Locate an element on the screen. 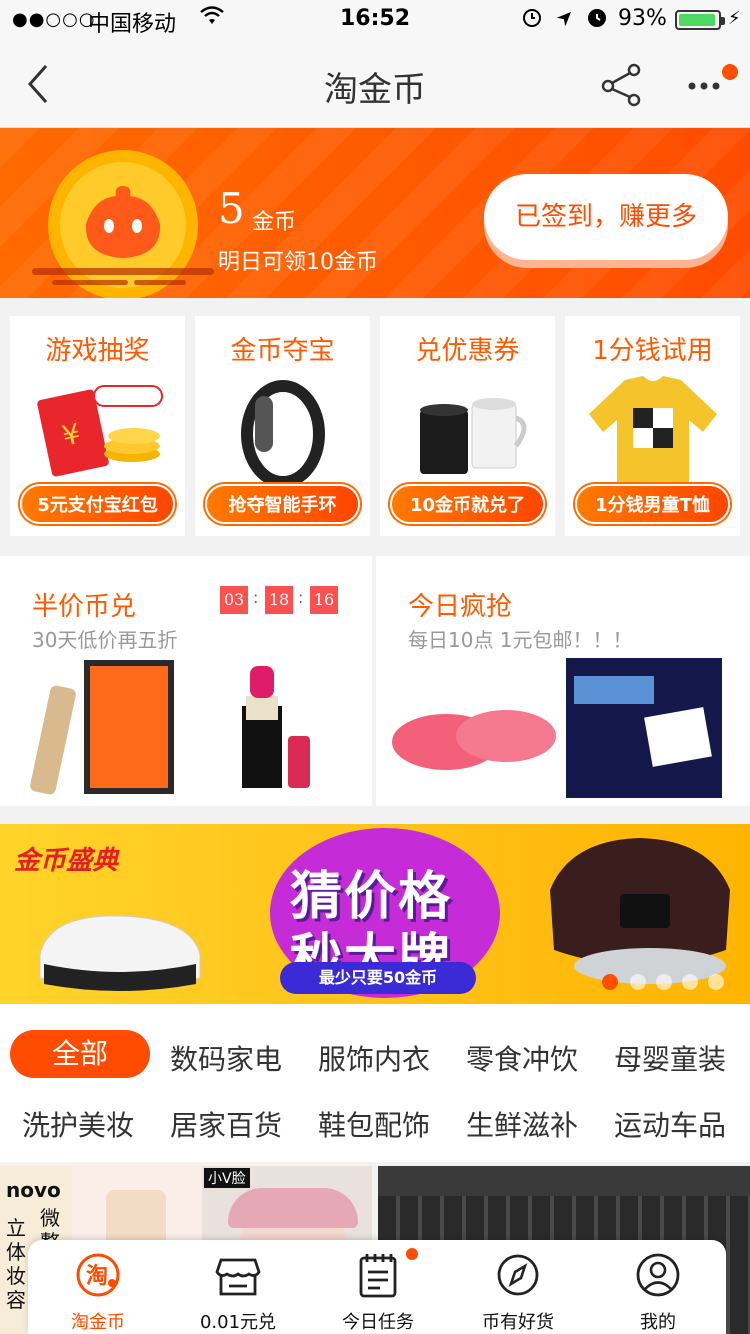  card-coin-treasure: 金币夺宝 抢夺智能手环 is located at coordinates (282, 426).